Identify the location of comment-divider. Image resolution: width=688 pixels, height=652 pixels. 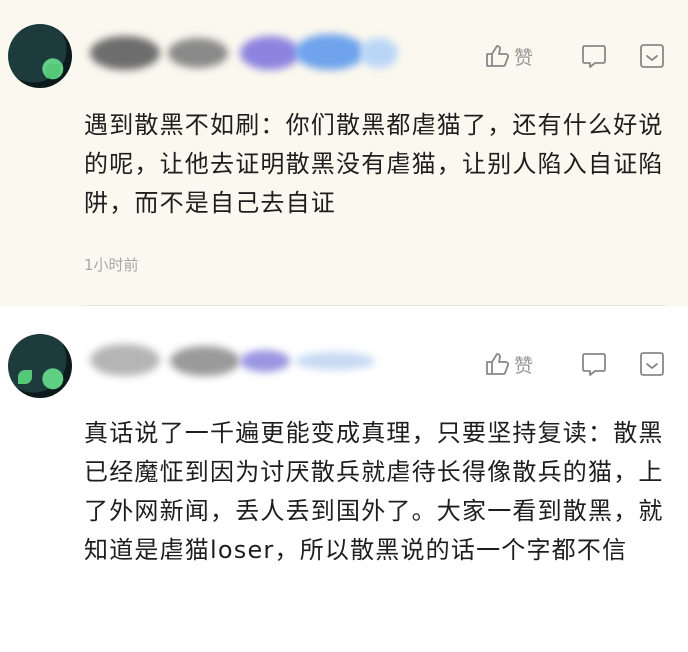
(374, 305).